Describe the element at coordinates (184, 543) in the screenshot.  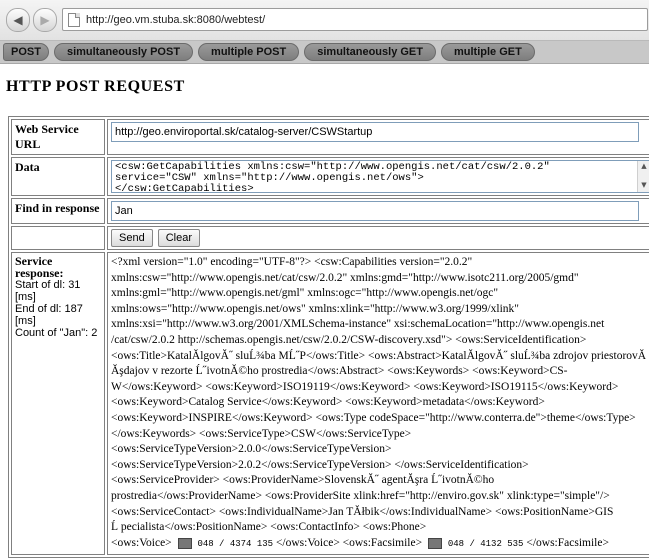
I see `phone-icon` at that location.